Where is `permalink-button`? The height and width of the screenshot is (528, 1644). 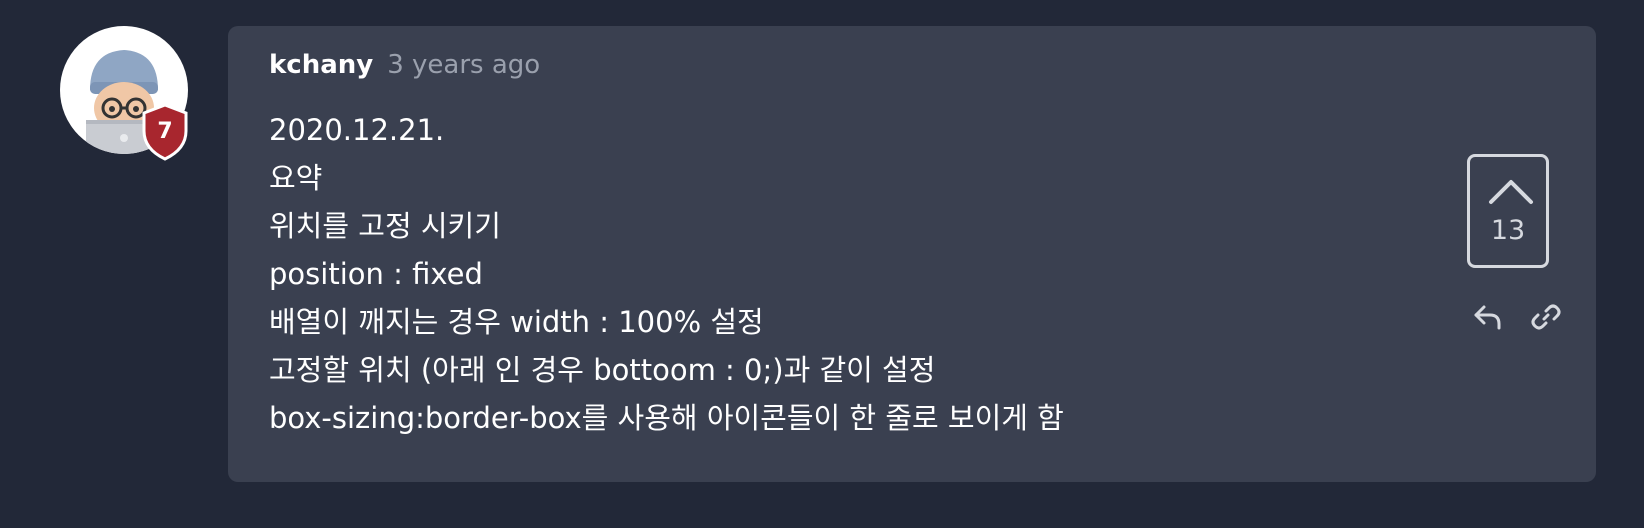 permalink-button is located at coordinates (1546, 317).